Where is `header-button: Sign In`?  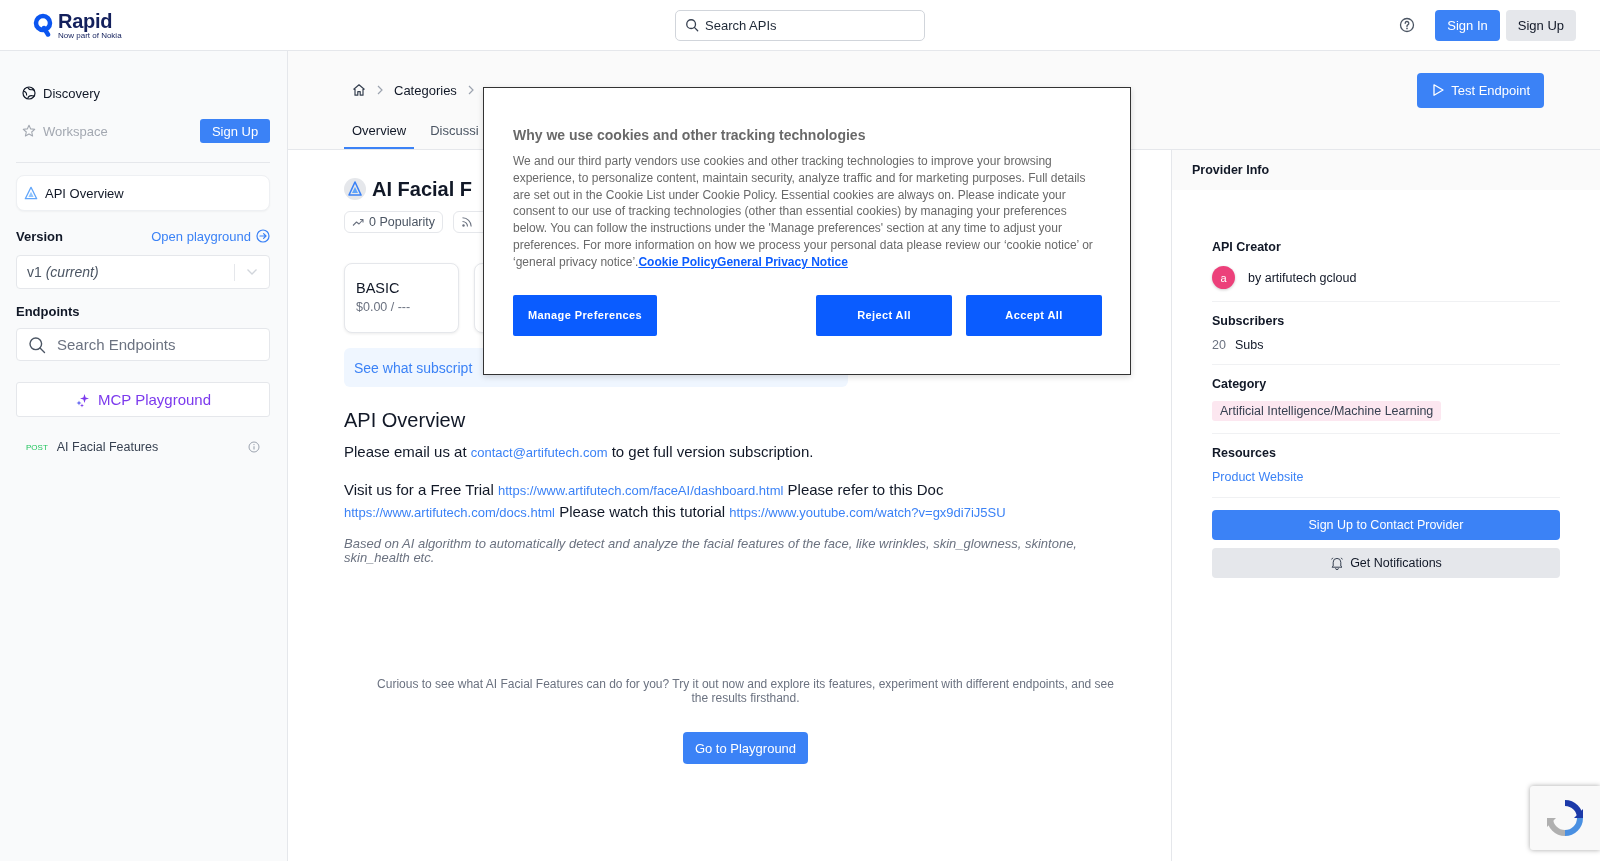 header-button: Sign In is located at coordinates (1467, 25).